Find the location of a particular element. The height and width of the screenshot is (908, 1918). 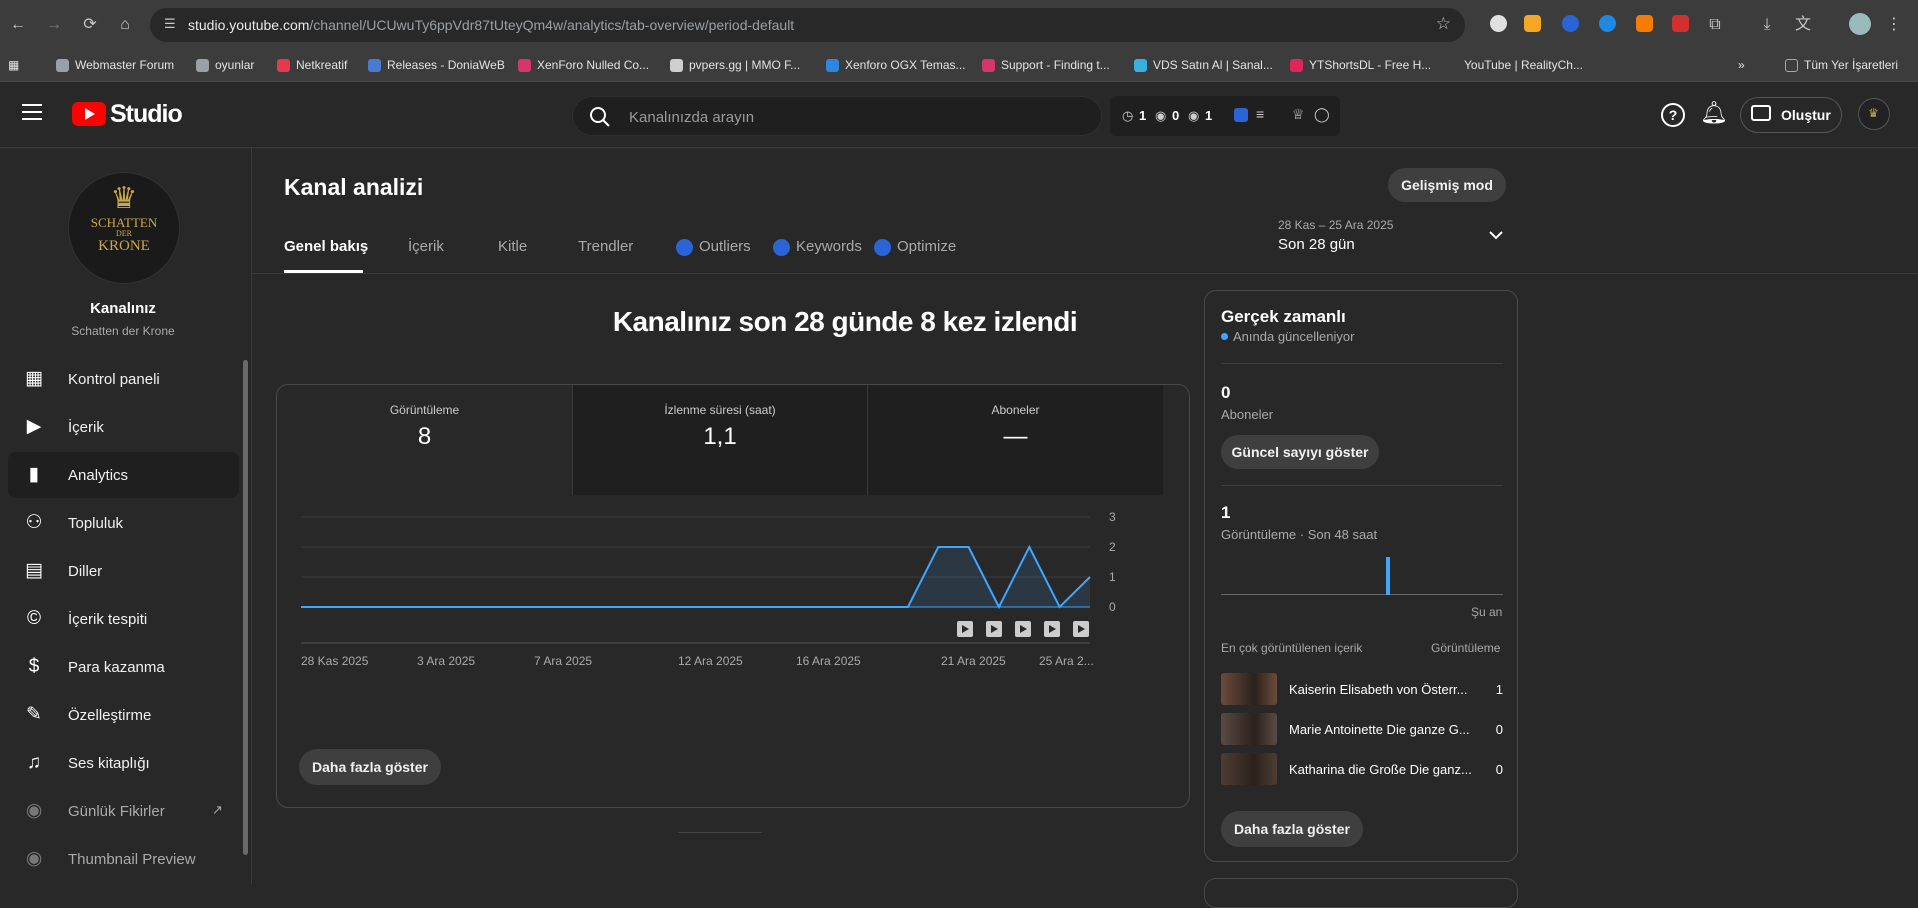

sidebar-item-analytics: ▮ Analytics is located at coordinates (123, 475).